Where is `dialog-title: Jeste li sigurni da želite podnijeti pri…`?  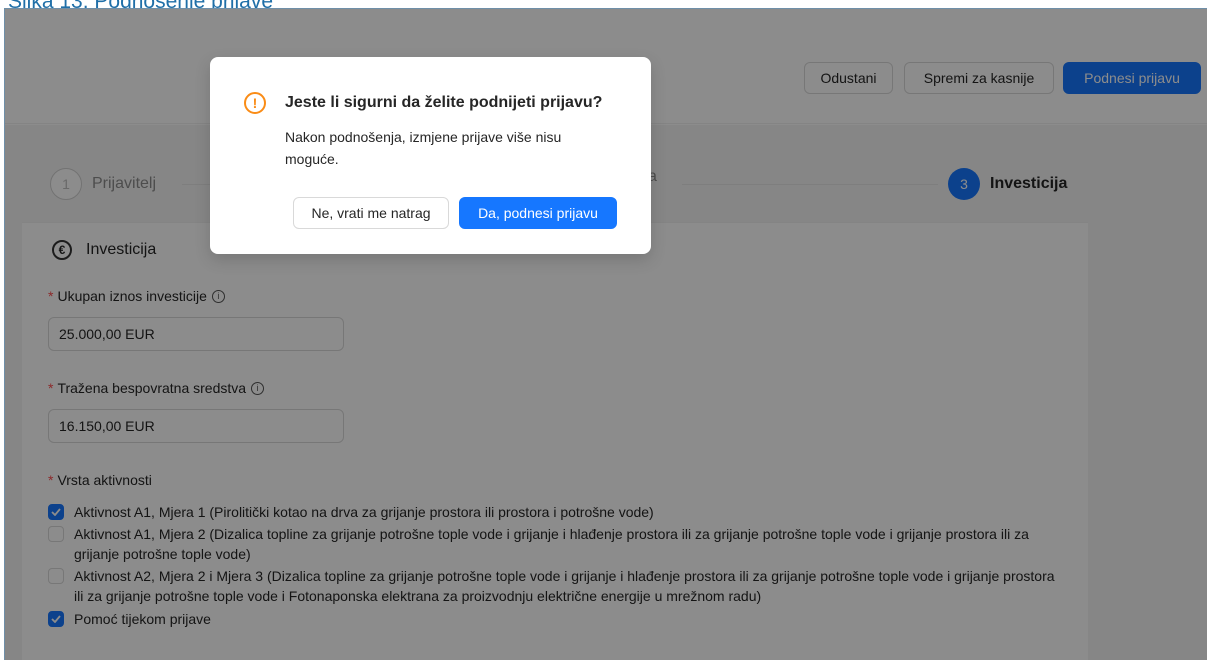 dialog-title: Jeste li sigurni da želite podnijeti pri… is located at coordinates (444, 102).